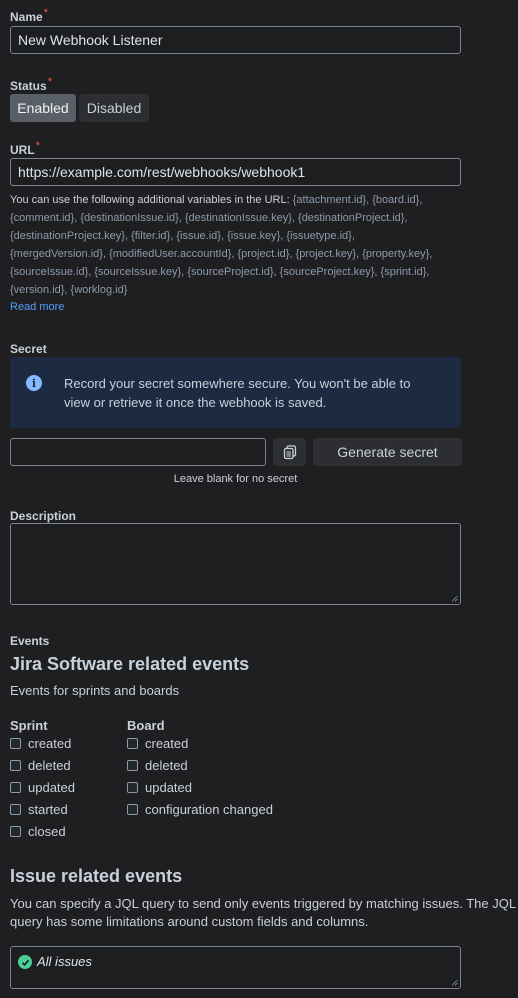 The image size is (518, 998). What do you see at coordinates (387, 452) in the screenshot?
I see `generate-secret-button: Generate secret` at bounding box center [387, 452].